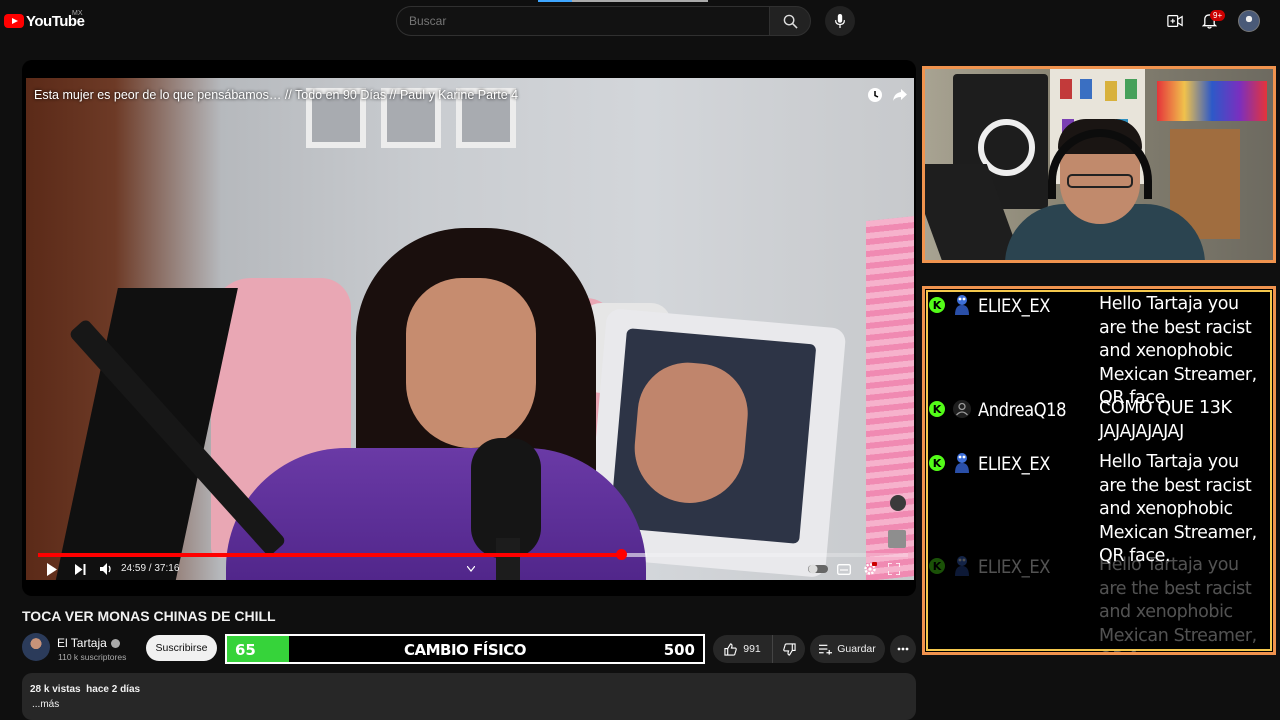  Describe the element at coordinates (436, 514) in the screenshot. I see `purple-jacket` at that location.